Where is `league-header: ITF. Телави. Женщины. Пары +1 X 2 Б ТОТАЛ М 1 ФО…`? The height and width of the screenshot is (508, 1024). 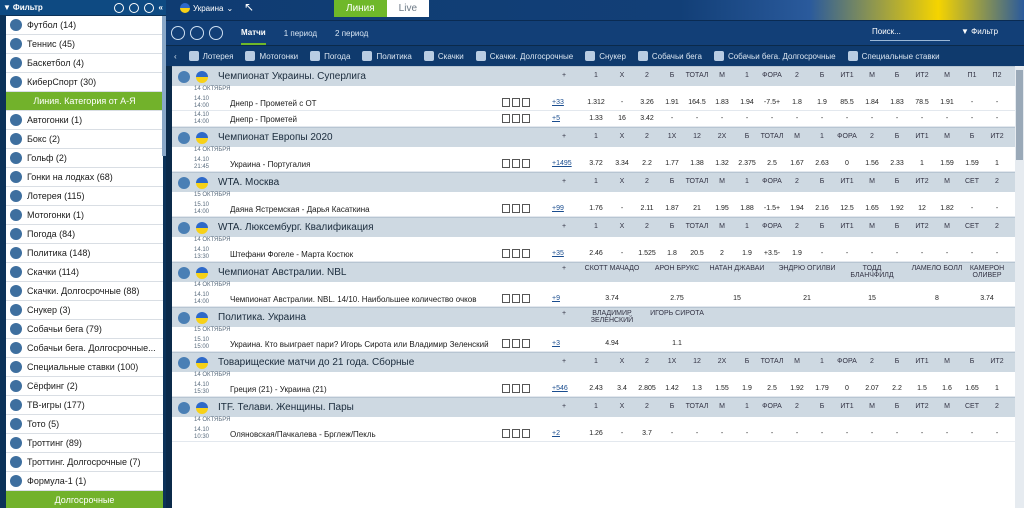
league-header: ITF. Телави. Женщины. Пары +1 X 2 Б ТОТАЛ М 1 ФО… is located at coordinates (598, 407).